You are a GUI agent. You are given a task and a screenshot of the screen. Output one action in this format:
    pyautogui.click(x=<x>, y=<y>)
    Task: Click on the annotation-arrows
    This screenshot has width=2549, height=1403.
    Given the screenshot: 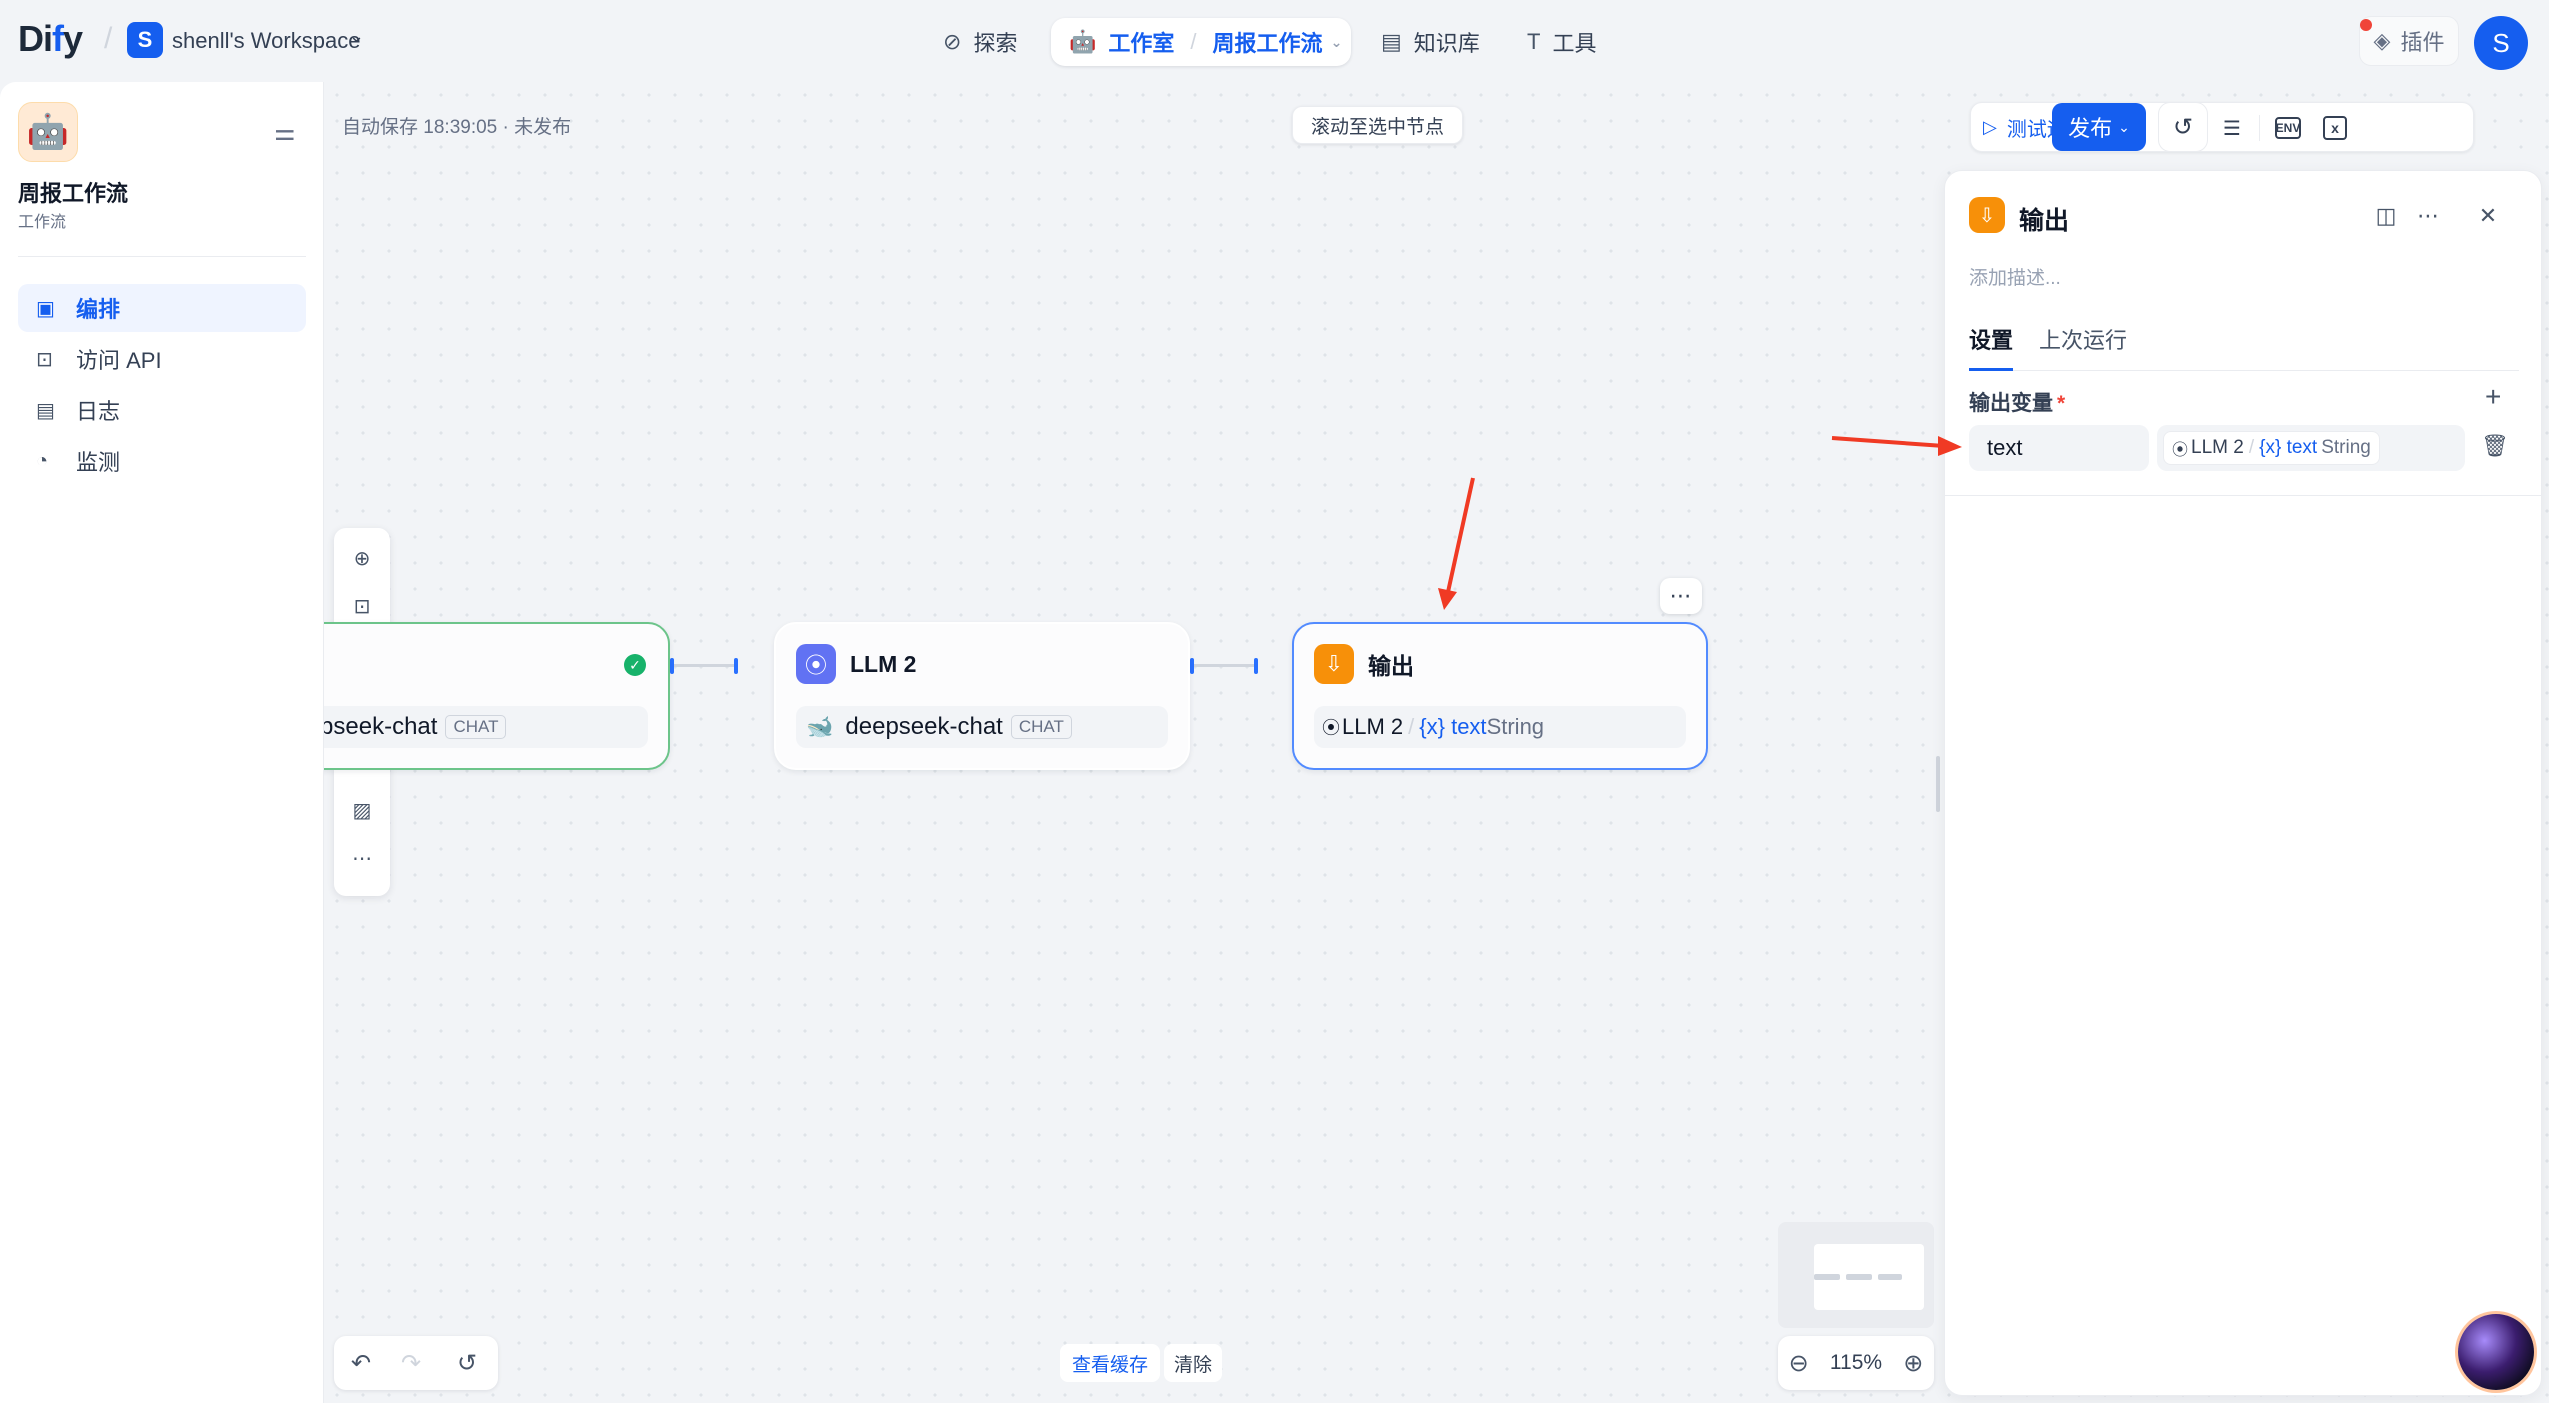 What is the action you would take?
    pyautogui.click(x=1700, y=523)
    